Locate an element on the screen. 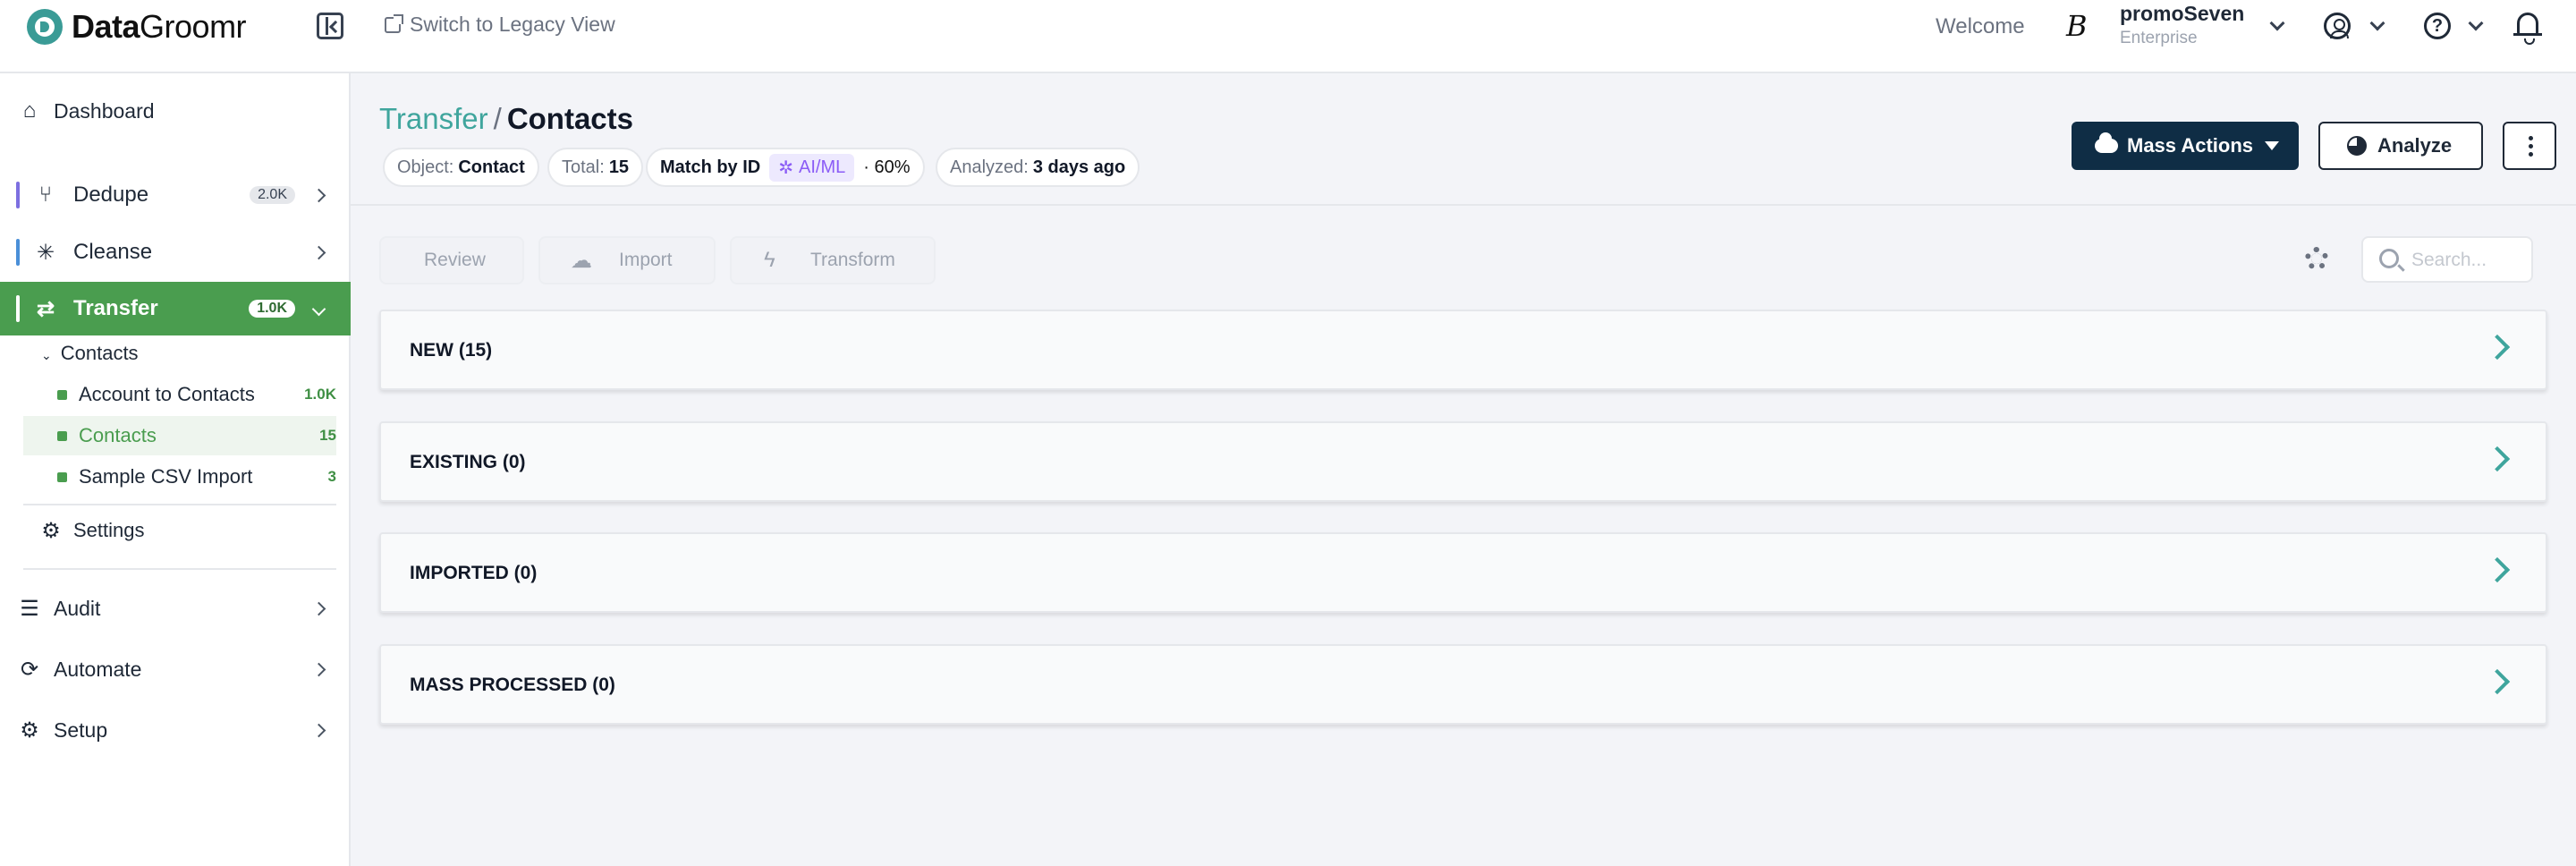  ai-ml-tag: ✲ AI/ML is located at coordinates (812, 167).